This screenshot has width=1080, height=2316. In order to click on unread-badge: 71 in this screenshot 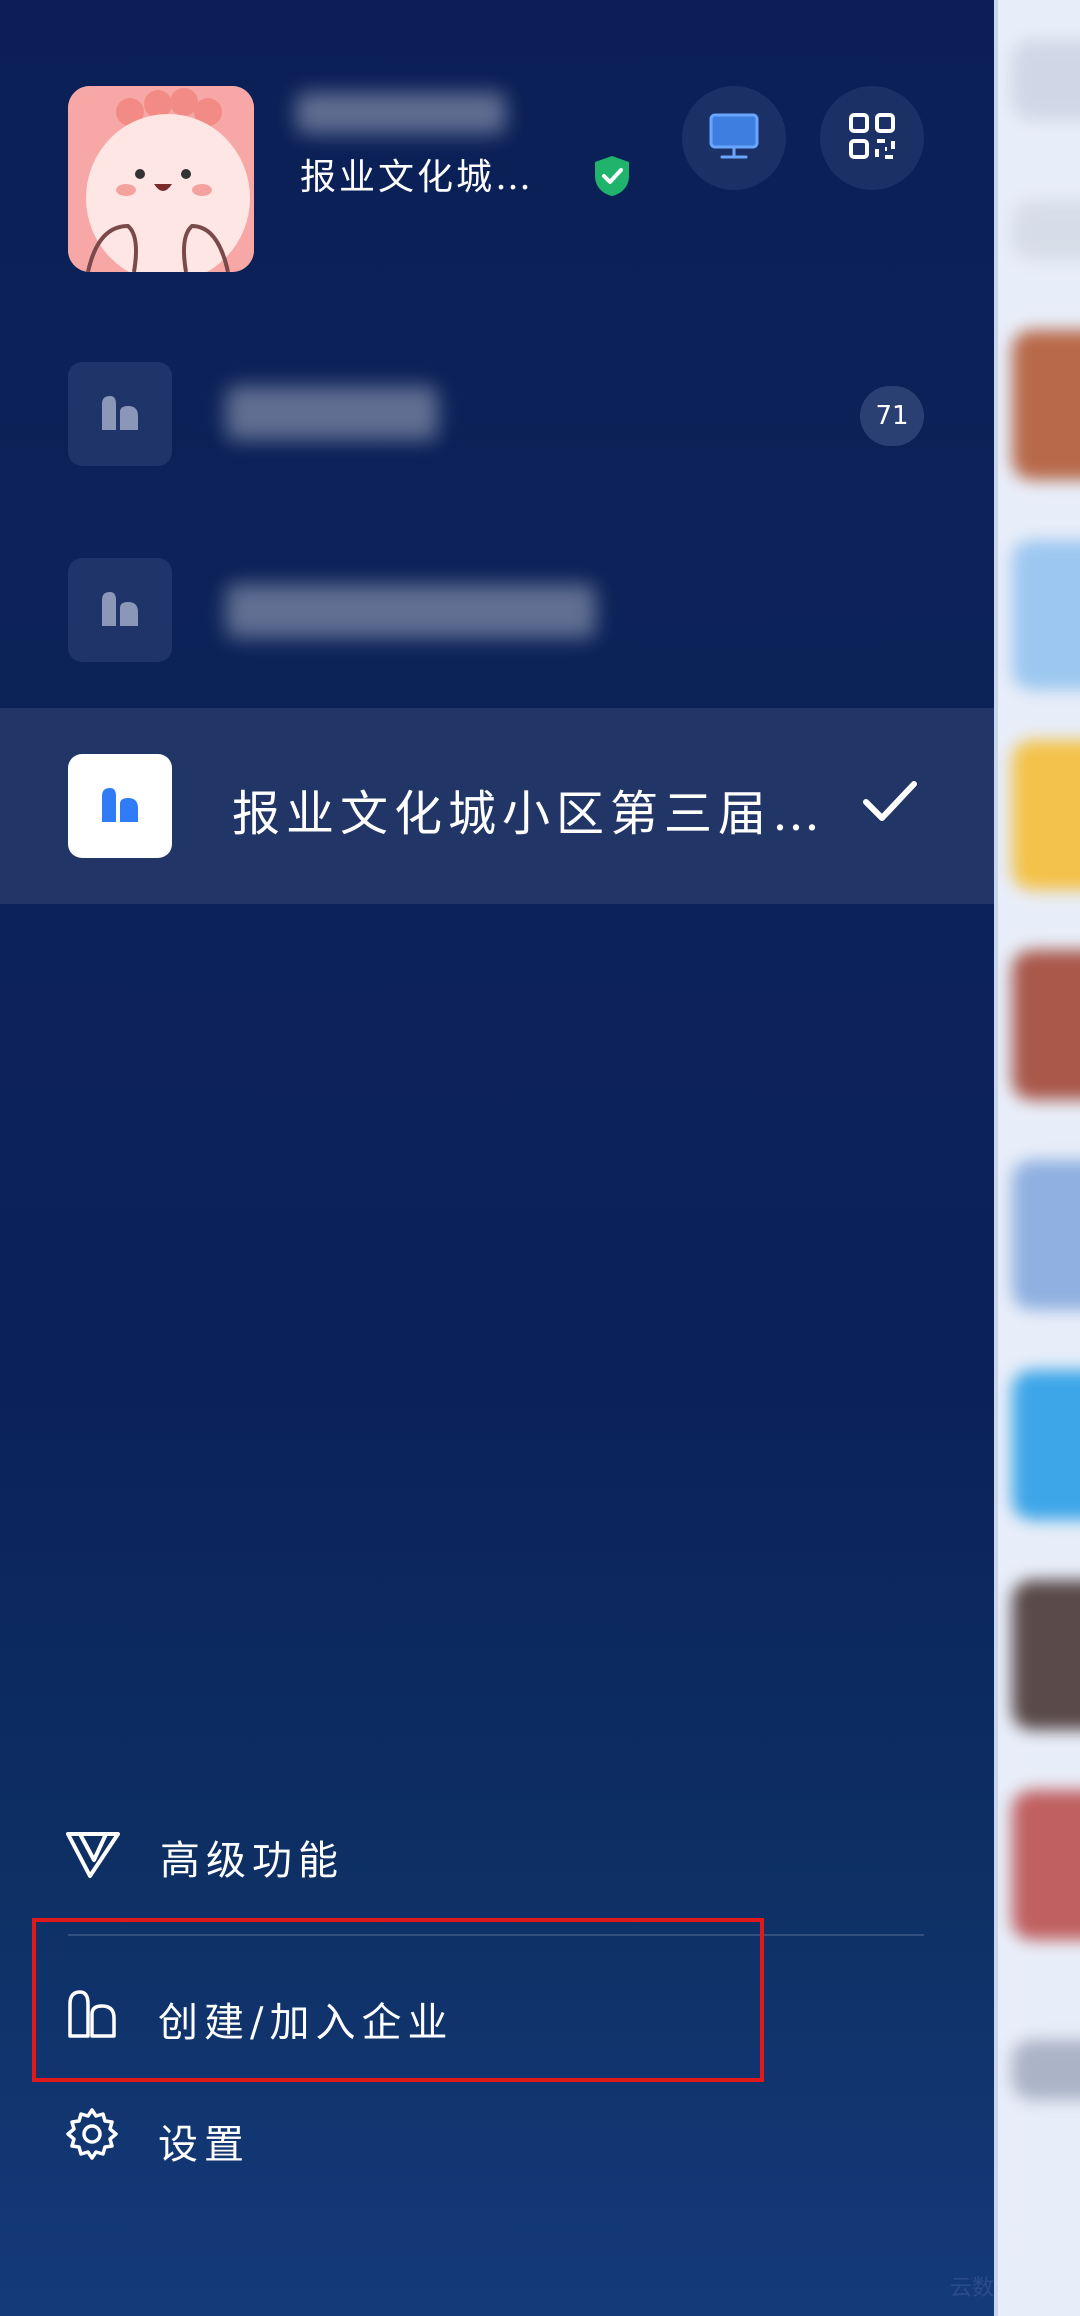, I will do `click(892, 416)`.